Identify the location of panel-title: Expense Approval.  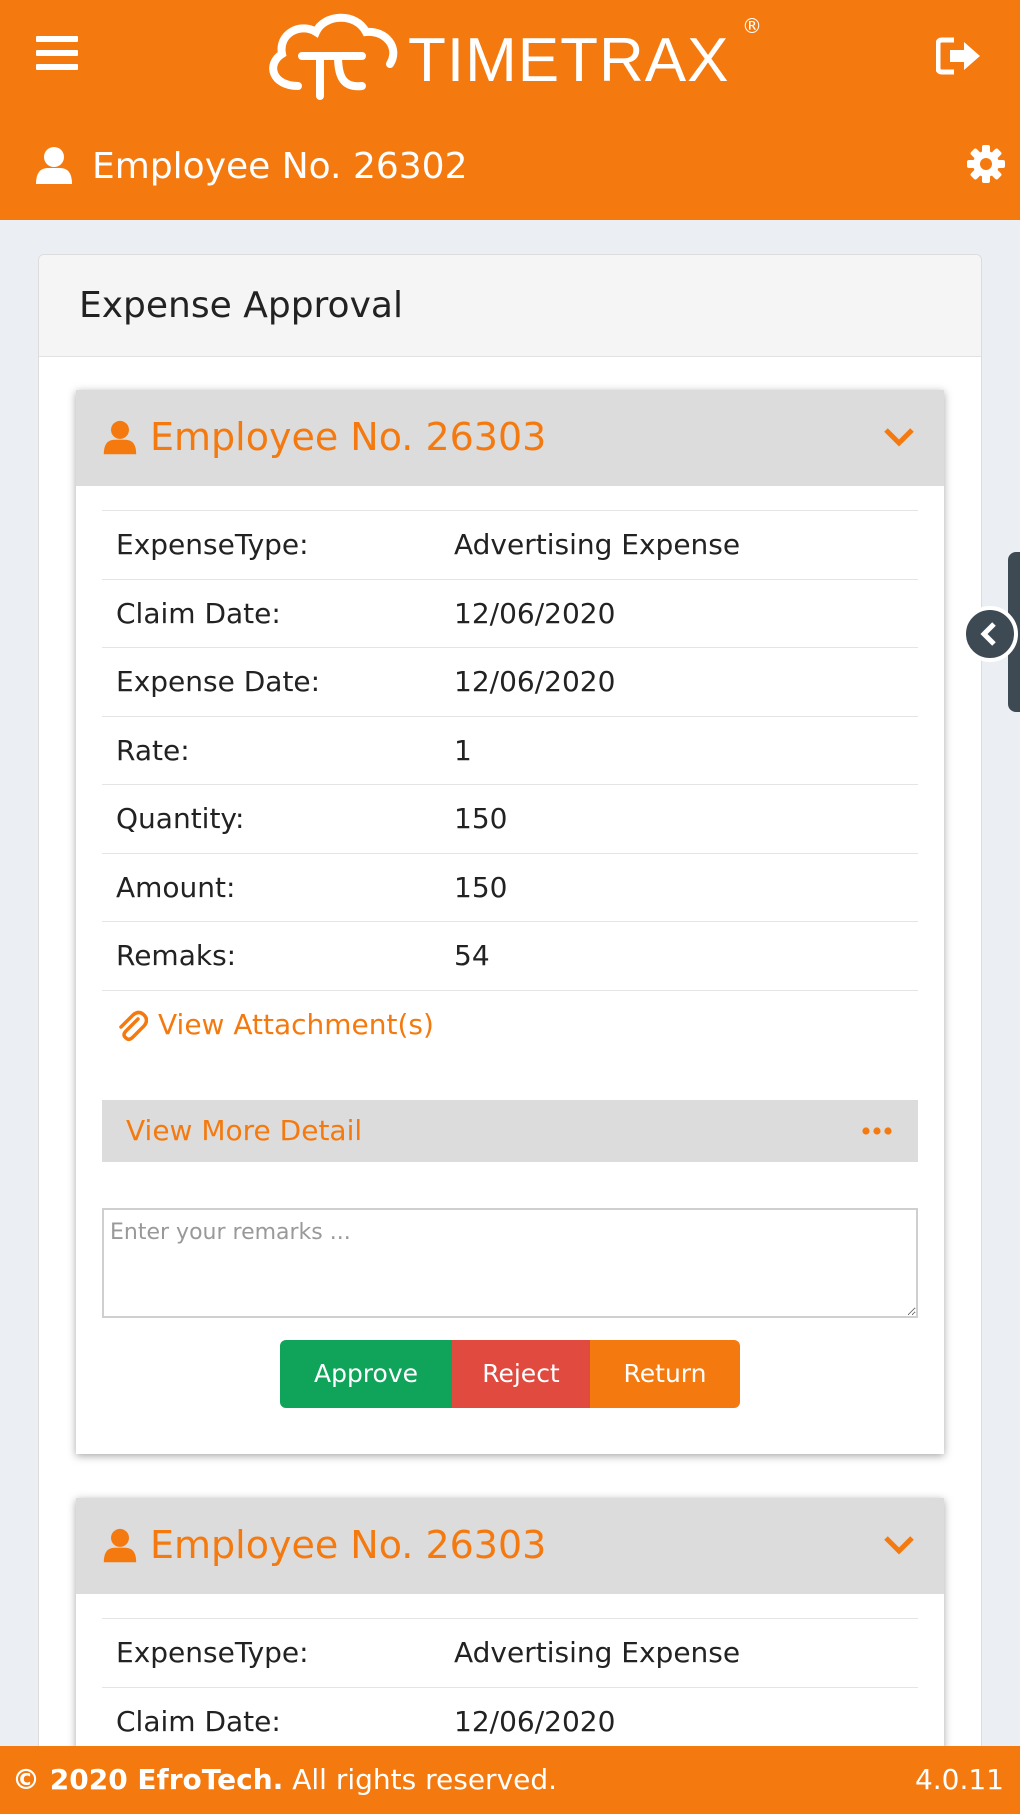
(241, 305).